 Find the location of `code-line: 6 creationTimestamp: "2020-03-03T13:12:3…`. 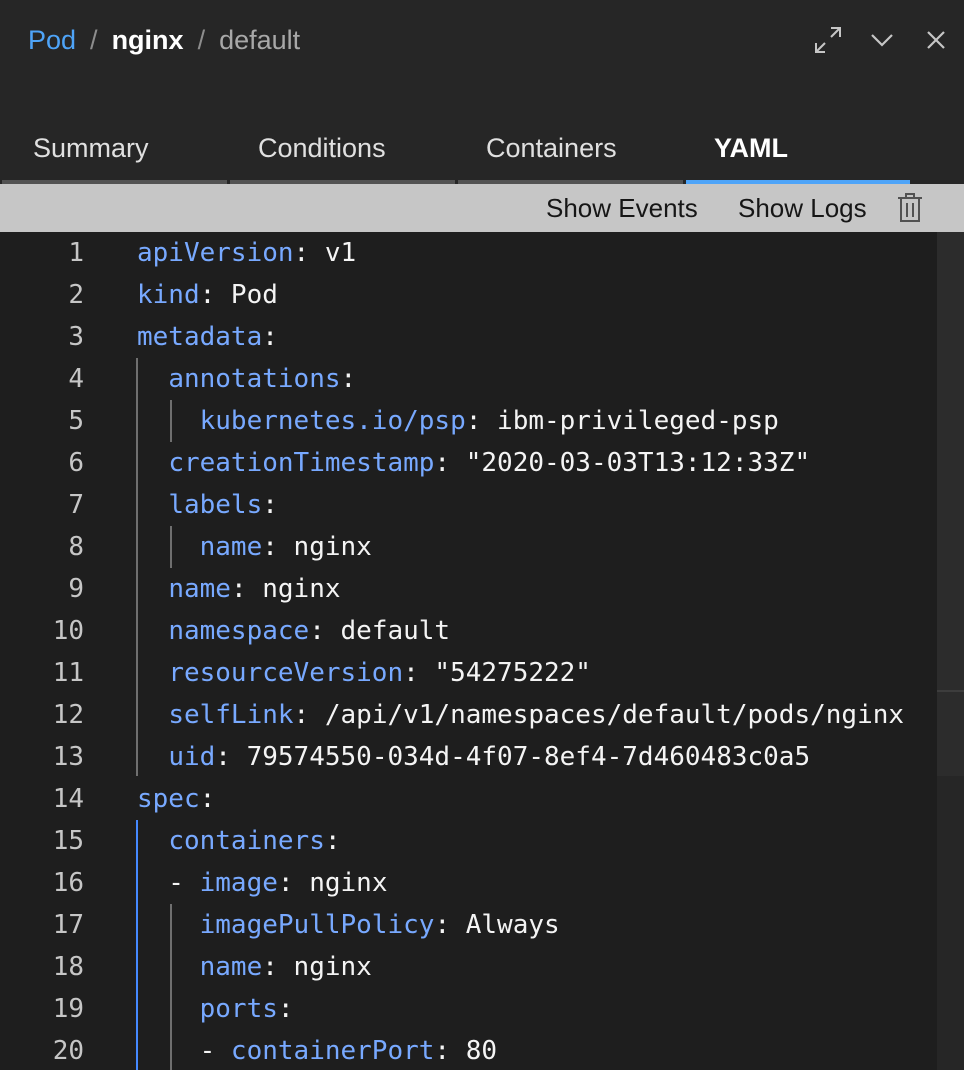

code-line: 6 creationTimestamp: "2020-03-03T13:12:3… is located at coordinates (482, 463).